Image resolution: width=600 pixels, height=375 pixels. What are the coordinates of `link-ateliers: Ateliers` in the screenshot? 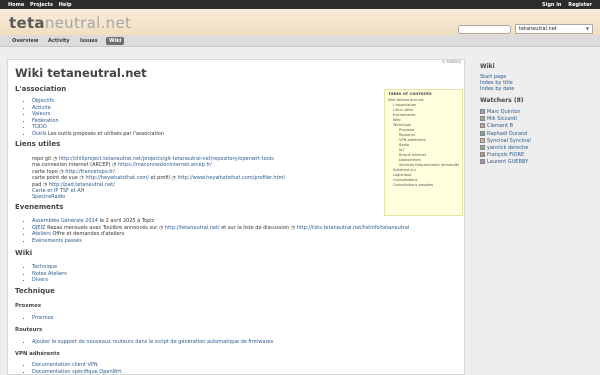 It's located at (41, 234).